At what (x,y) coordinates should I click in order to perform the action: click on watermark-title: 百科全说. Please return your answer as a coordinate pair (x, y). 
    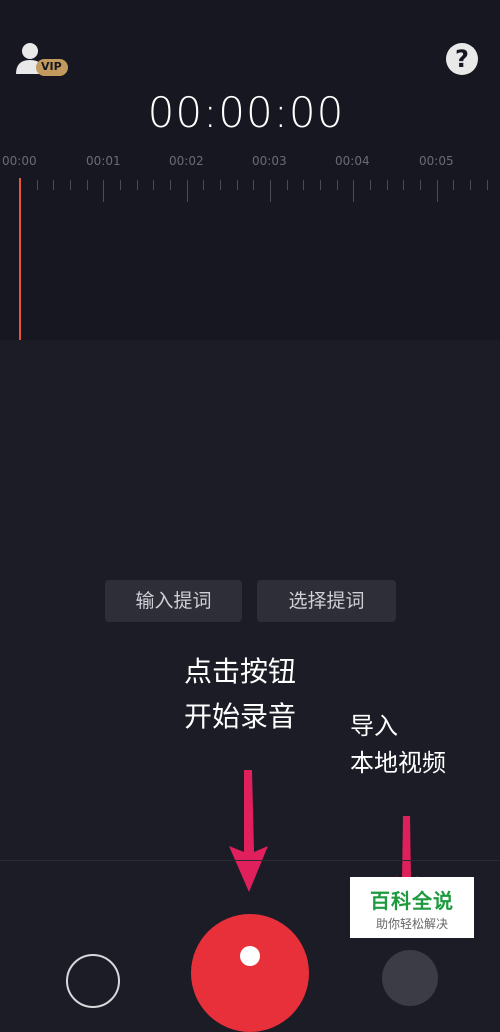
    Looking at the image, I should click on (412, 901).